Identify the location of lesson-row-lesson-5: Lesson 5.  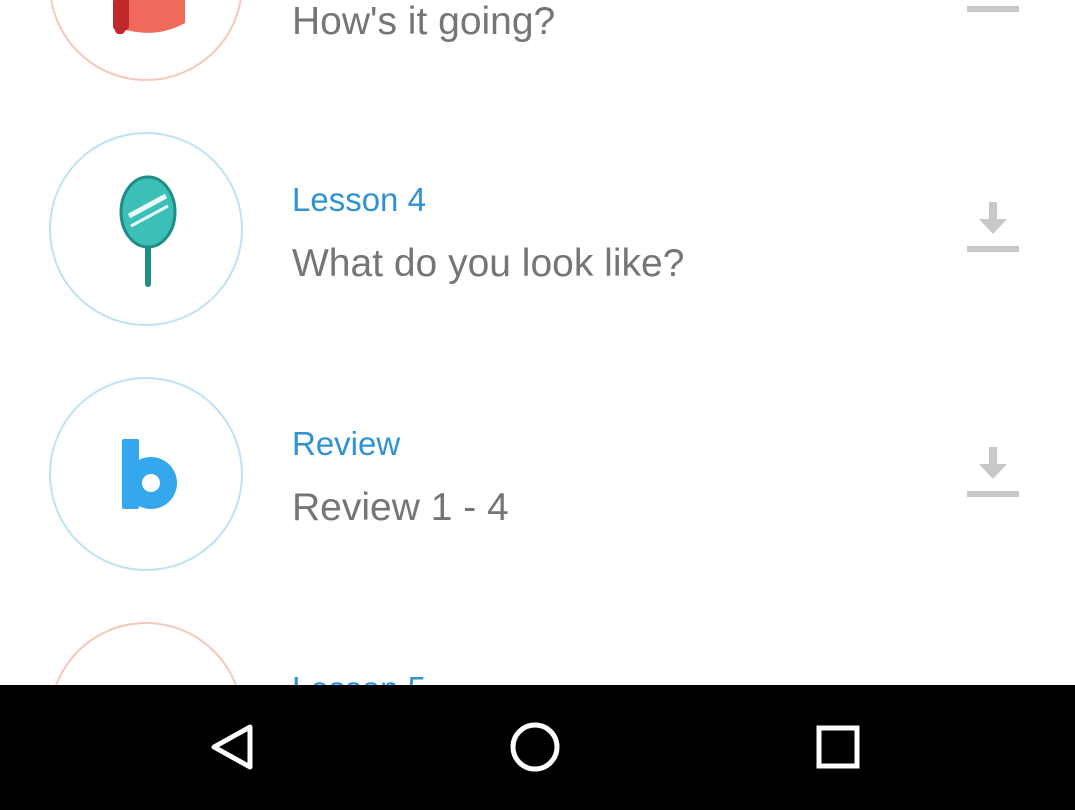
(537, 638).